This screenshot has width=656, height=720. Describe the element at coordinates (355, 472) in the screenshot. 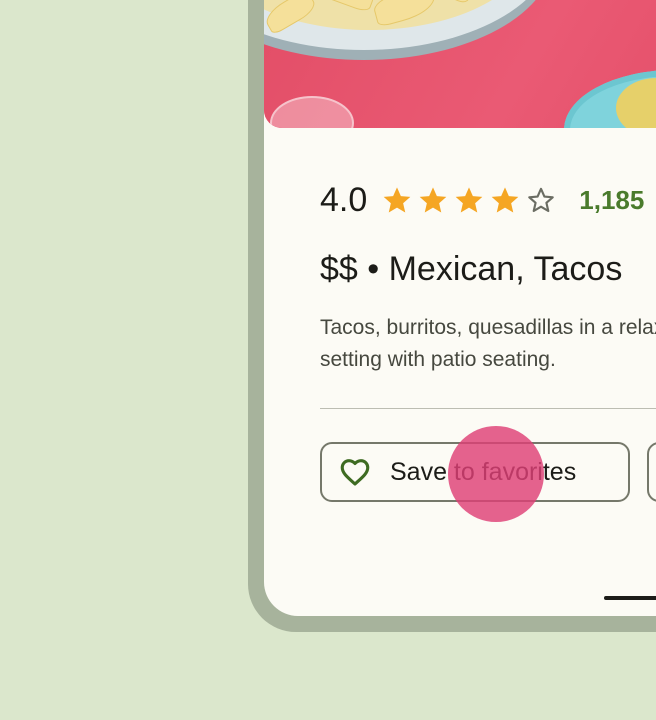

I see `heart-outline-icon` at that location.